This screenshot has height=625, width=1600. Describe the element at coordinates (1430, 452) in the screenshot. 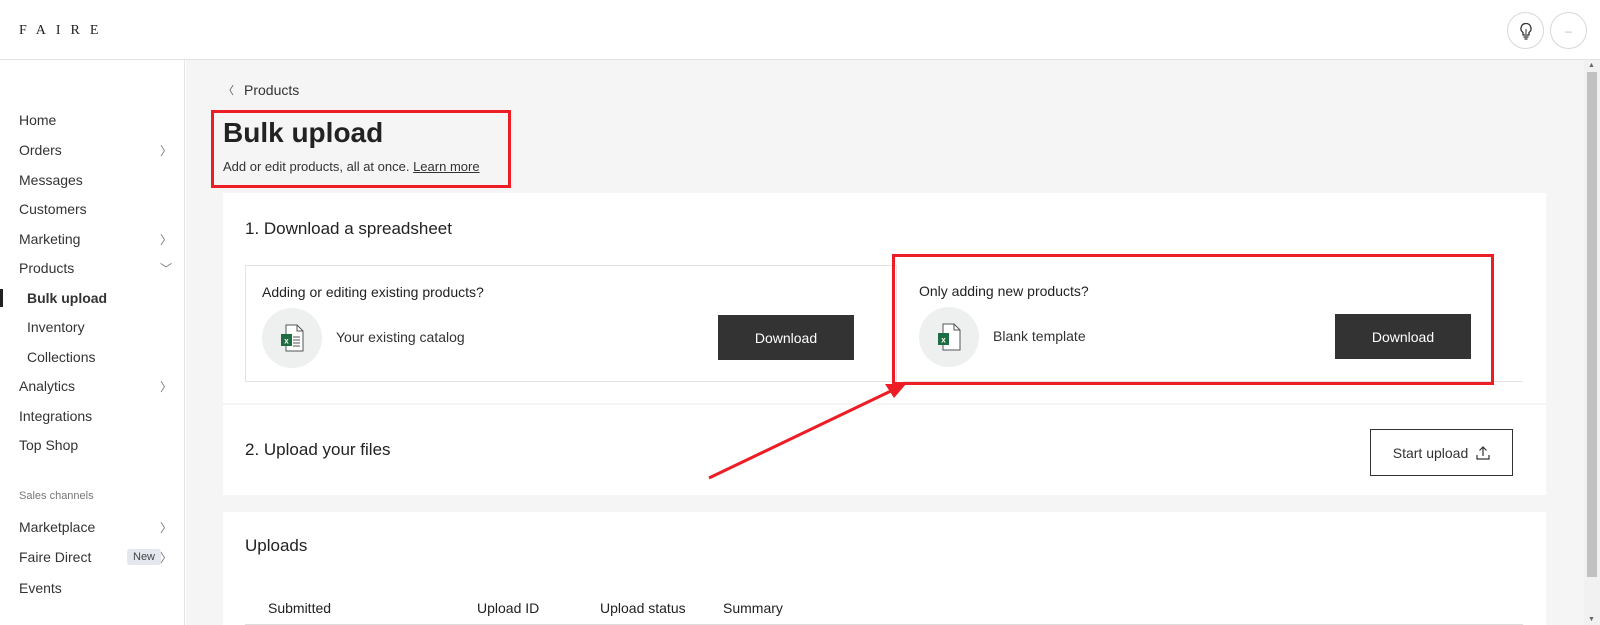

I see `start-upload-label: Start upload` at that location.